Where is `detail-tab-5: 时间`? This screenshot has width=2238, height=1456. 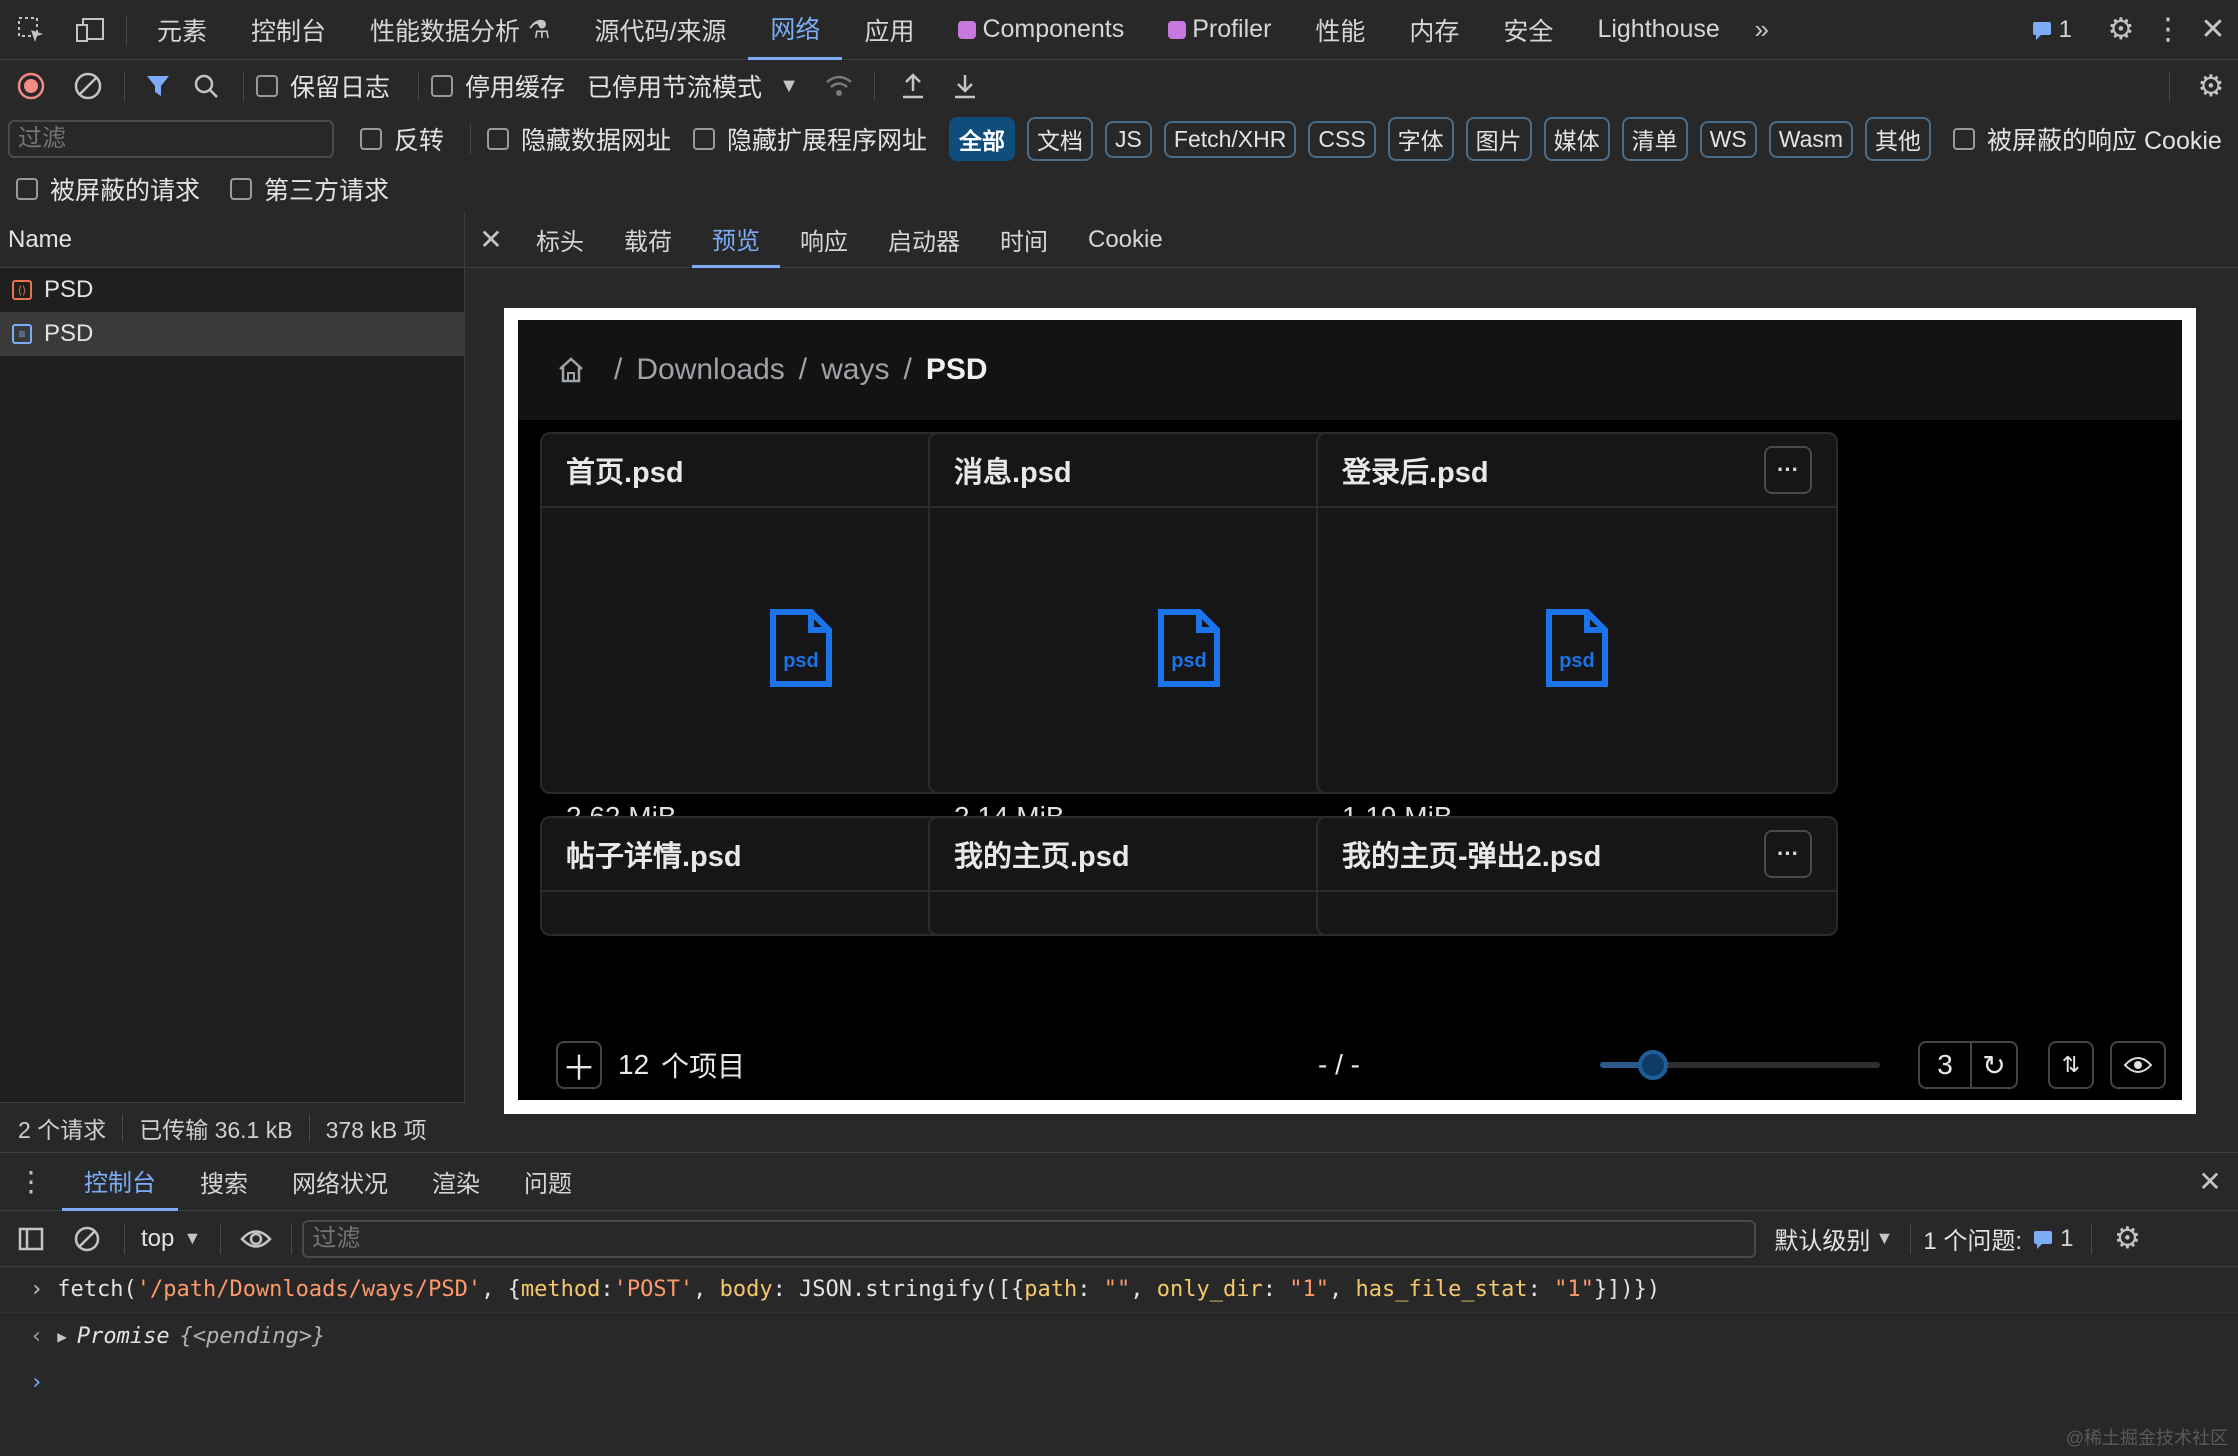 detail-tab-5: 时间 is located at coordinates (1024, 240).